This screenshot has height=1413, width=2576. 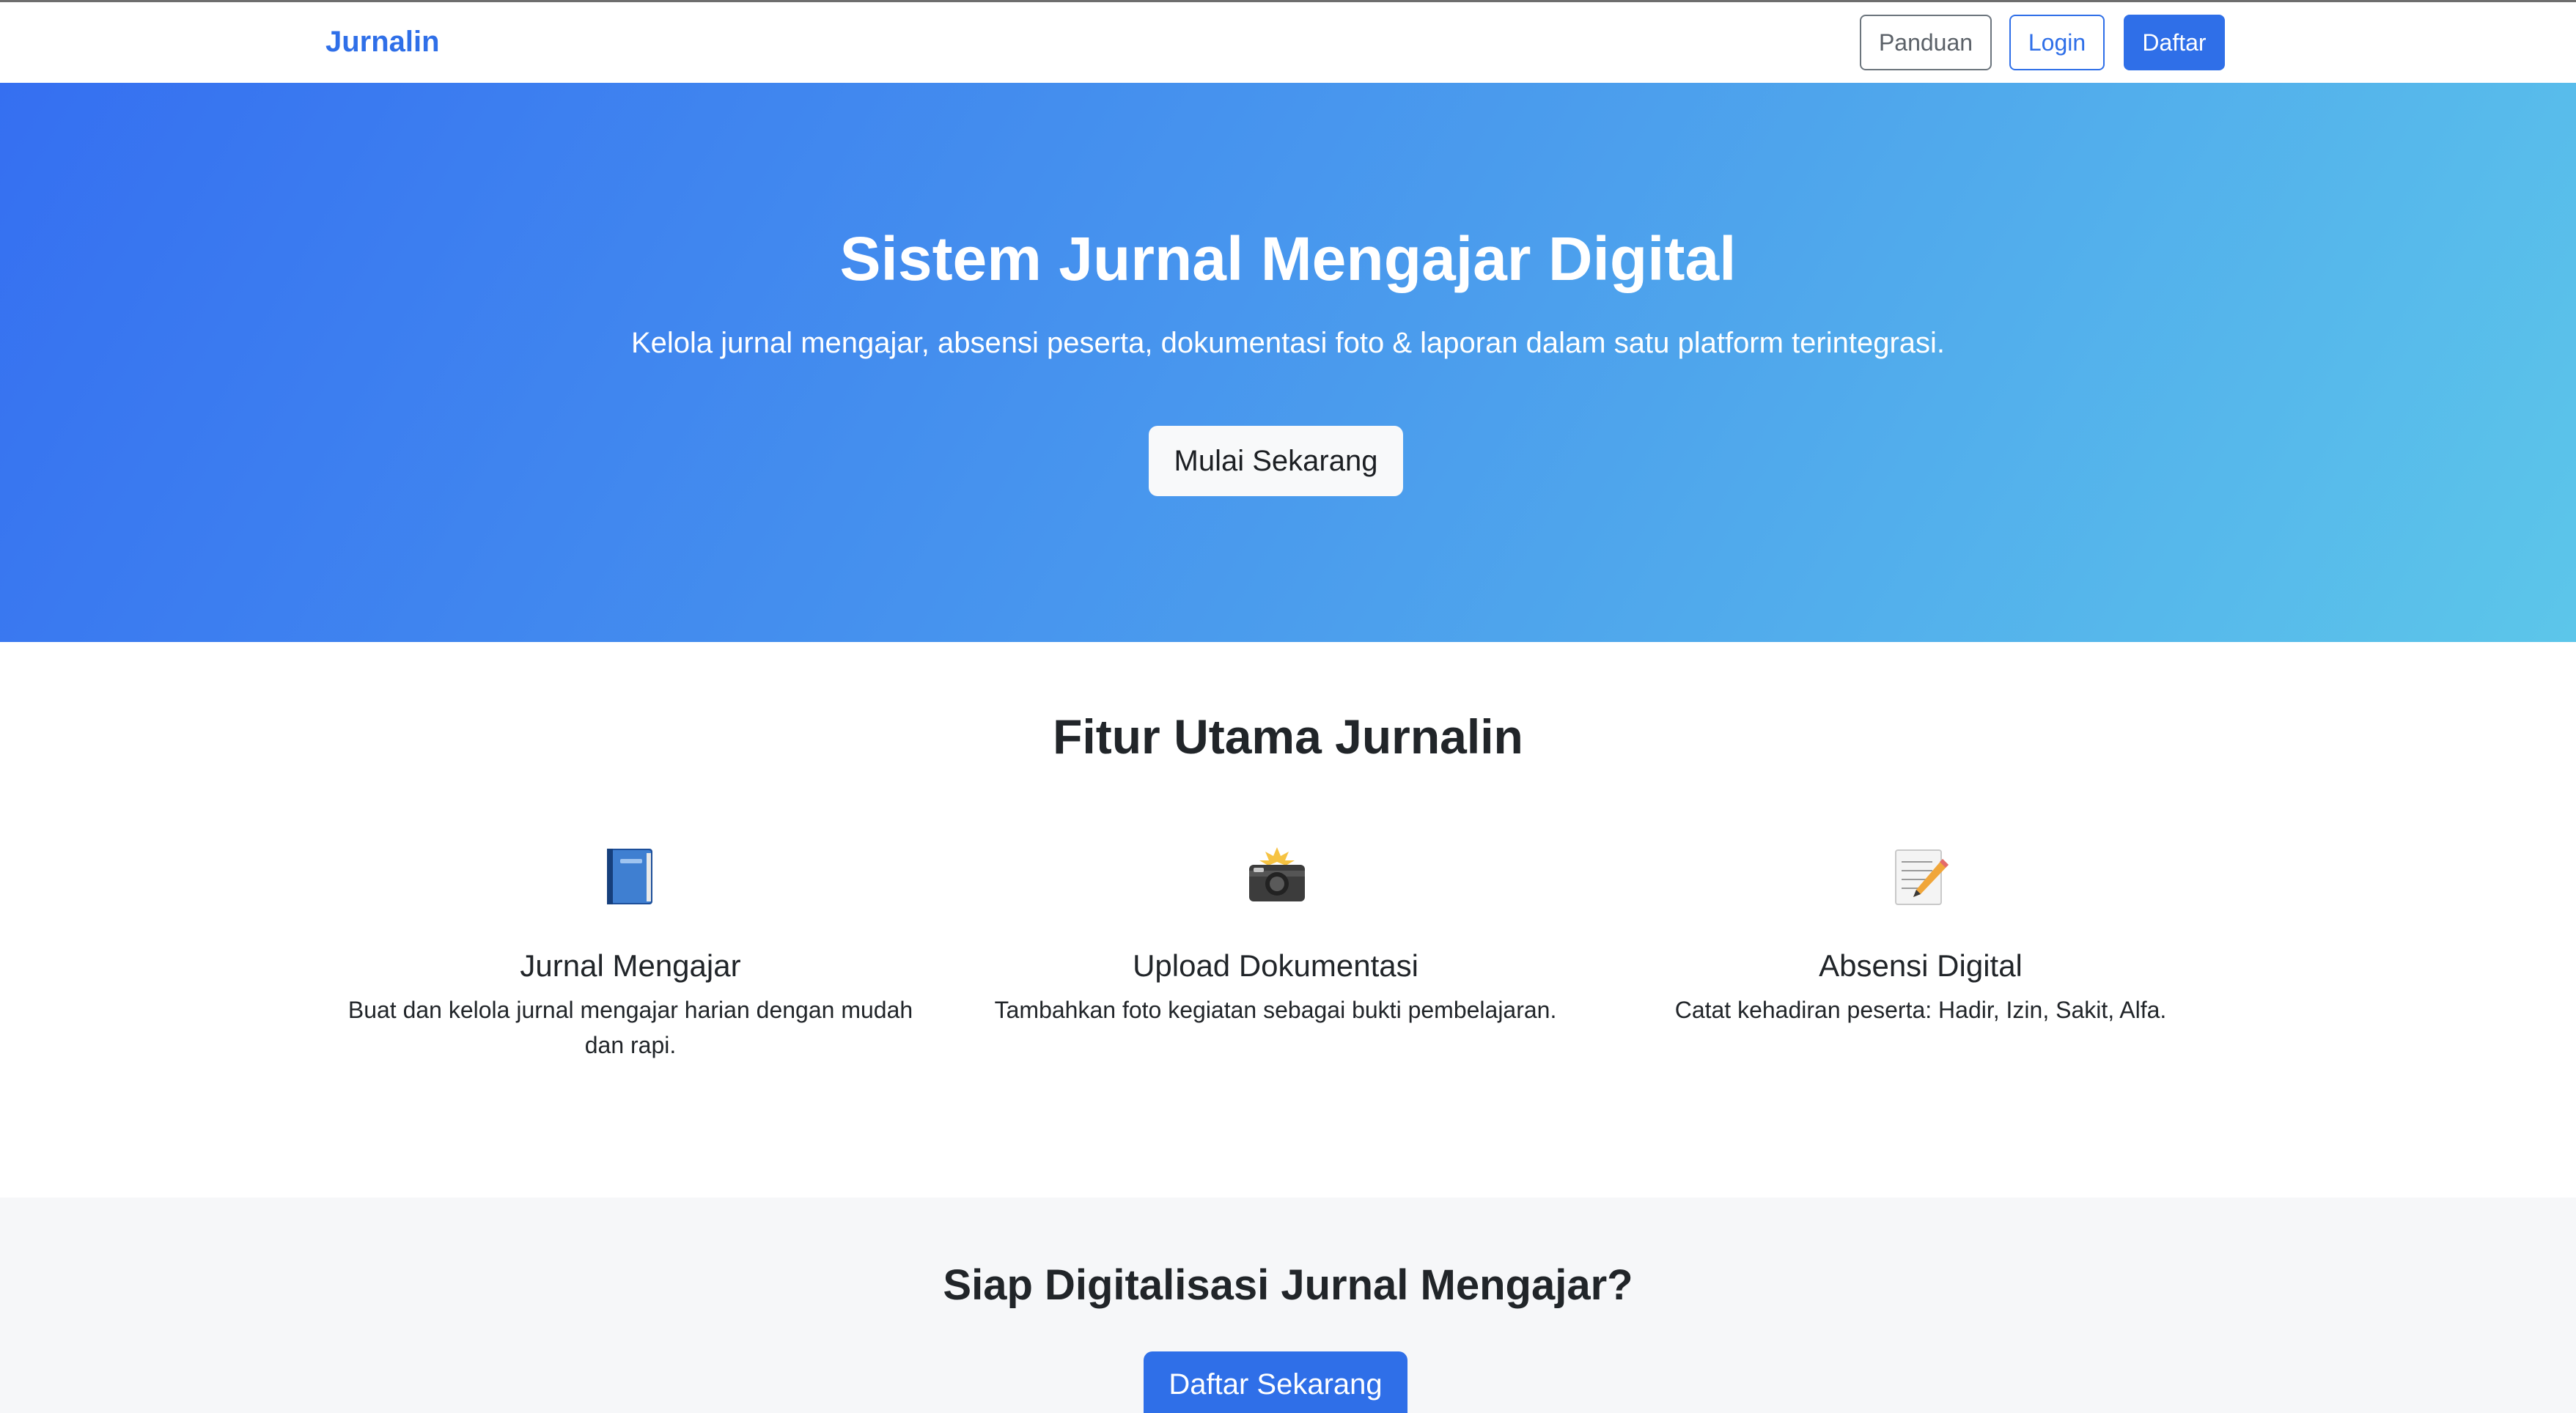 What do you see at coordinates (382, 41) in the screenshot?
I see `brand-logo-link: Jurnalin` at bounding box center [382, 41].